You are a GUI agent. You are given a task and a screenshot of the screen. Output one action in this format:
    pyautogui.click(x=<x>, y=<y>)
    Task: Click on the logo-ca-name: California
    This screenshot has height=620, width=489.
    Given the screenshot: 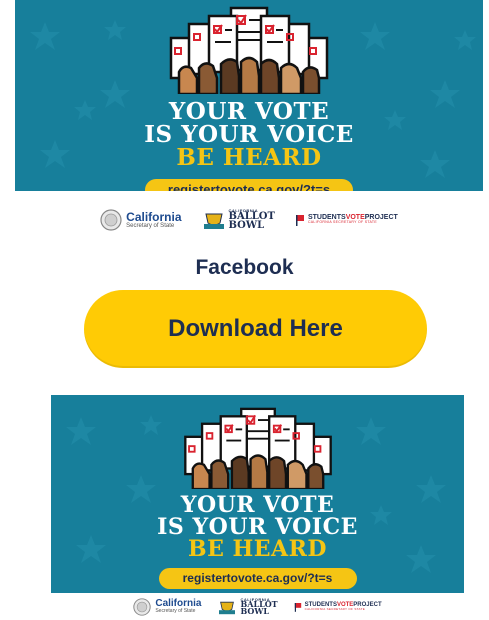 What is the action you would take?
    pyautogui.click(x=154, y=216)
    